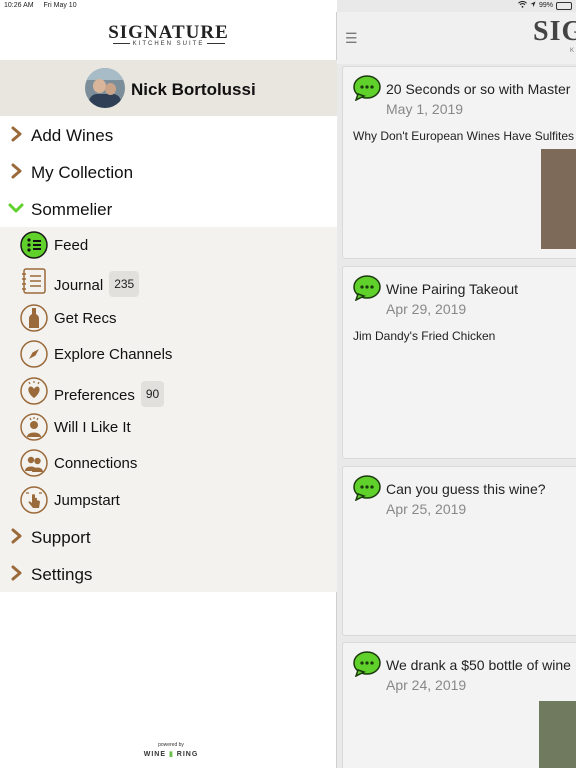 The image size is (576, 768). Describe the element at coordinates (426, 685) in the screenshot. I see `card-date: Apr 24, 2019` at that location.